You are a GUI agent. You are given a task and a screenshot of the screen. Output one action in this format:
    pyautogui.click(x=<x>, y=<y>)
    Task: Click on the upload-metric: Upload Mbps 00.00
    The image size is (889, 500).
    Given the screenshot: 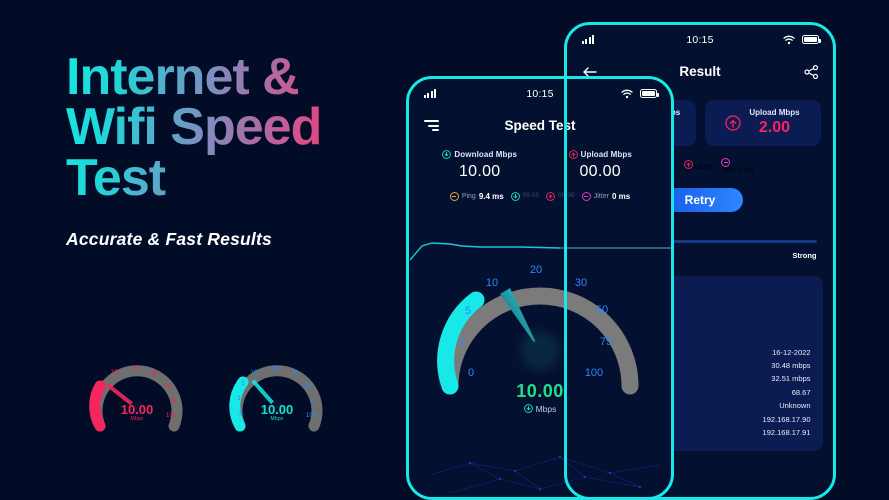 What is the action you would take?
    pyautogui.click(x=600, y=165)
    